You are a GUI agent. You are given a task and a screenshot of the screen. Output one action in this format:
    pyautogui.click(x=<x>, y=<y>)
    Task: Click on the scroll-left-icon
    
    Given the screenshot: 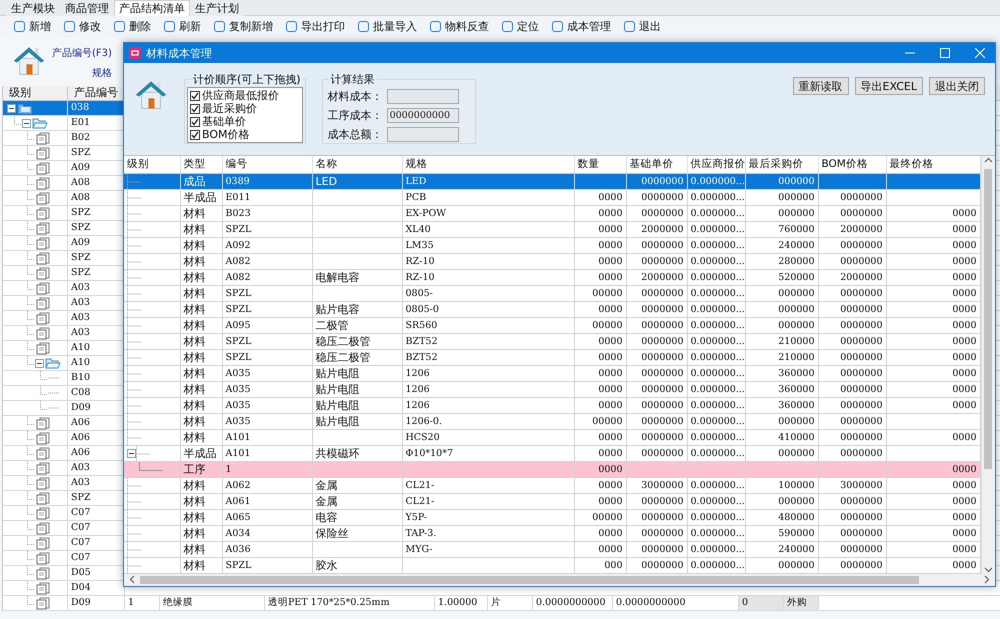 What is the action you would take?
    pyautogui.click(x=132, y=579)
    